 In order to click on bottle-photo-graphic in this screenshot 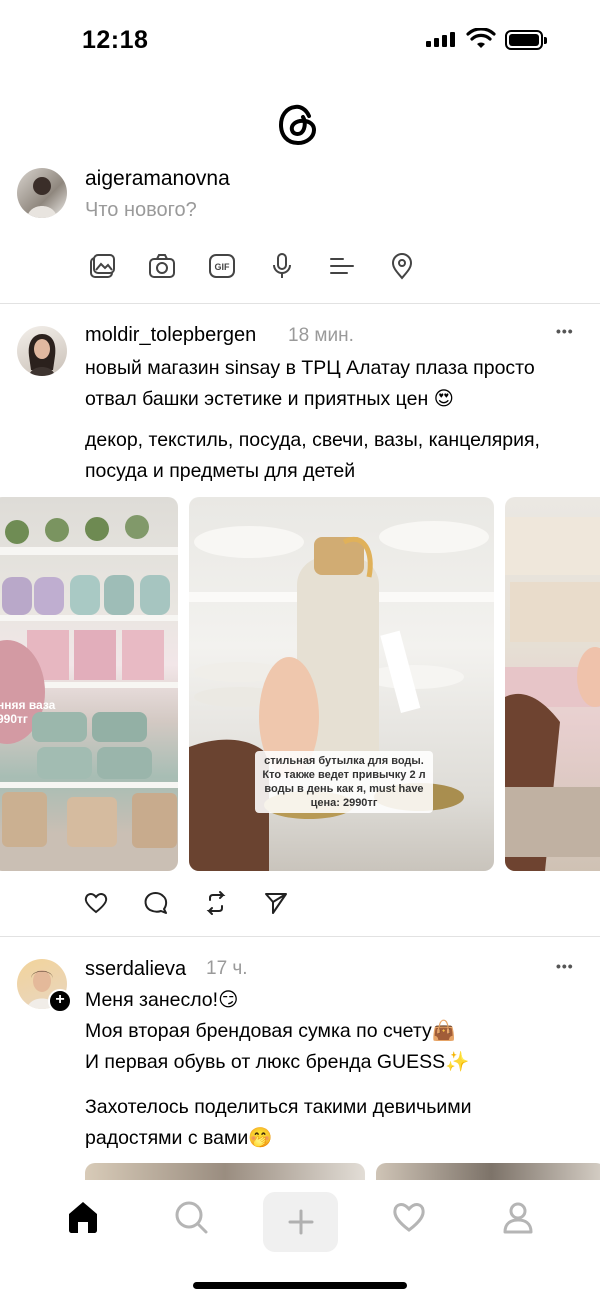, I will do `click(341, 696)`.